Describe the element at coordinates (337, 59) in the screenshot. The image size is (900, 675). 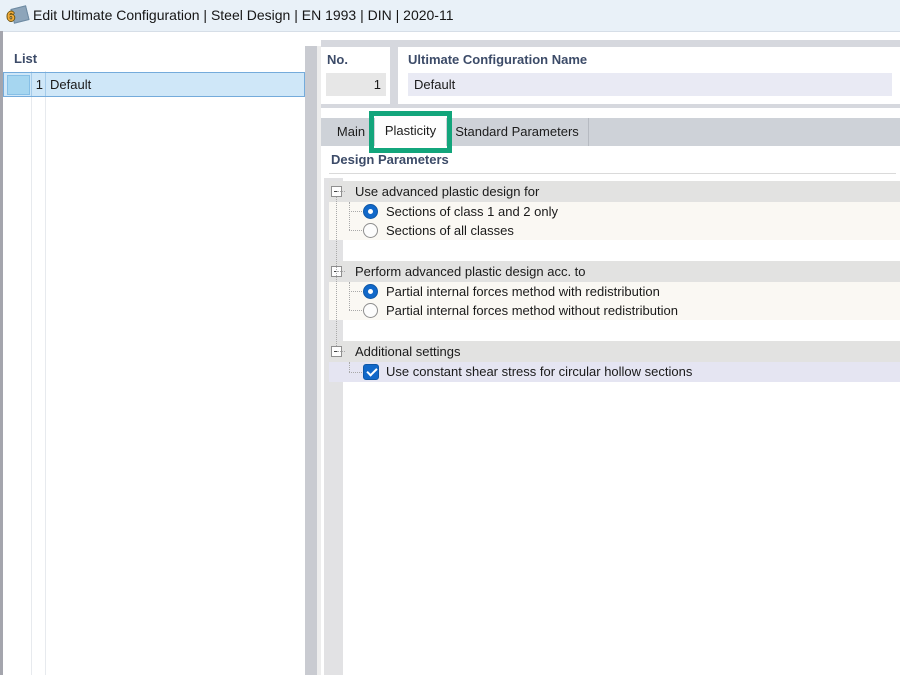
I see `no-label: No.` at that location.